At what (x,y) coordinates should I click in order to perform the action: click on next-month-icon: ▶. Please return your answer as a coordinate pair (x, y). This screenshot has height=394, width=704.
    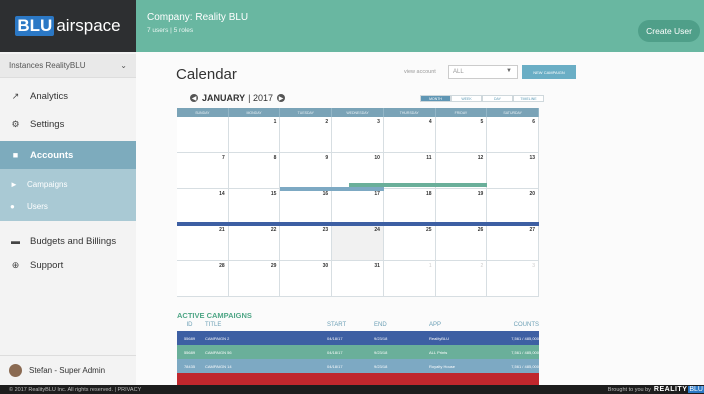
    Looking at the image, I should click on (281, 98).